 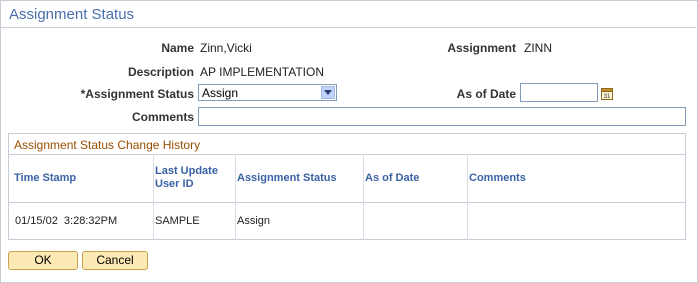 I want to click on header-divider, so click(x=348, y=27).